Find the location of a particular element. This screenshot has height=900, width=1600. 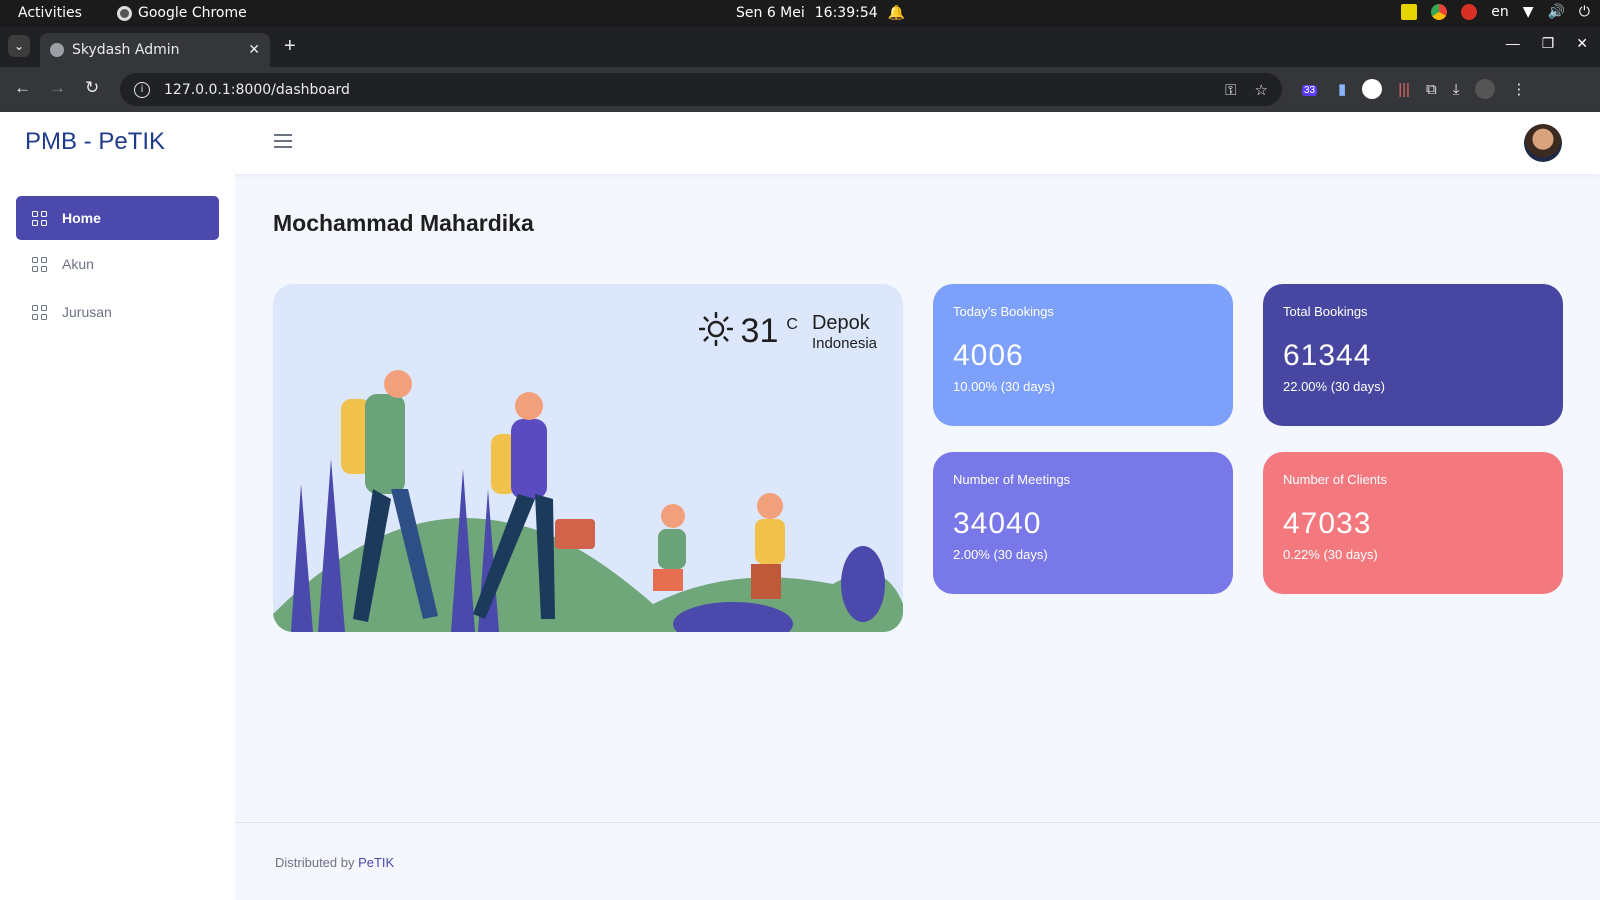

footer-prefix: Distributed by is located at coordinates (317, 862).